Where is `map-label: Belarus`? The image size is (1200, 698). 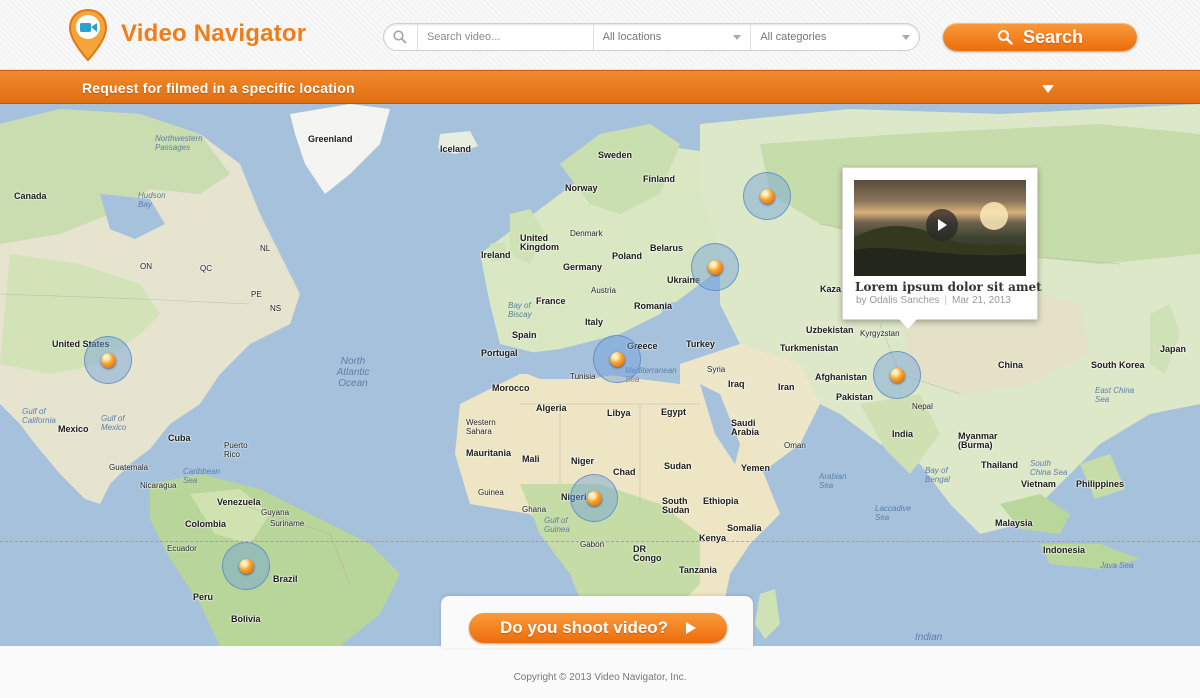 map-label: Belarus is located at coordinates (667, 248).